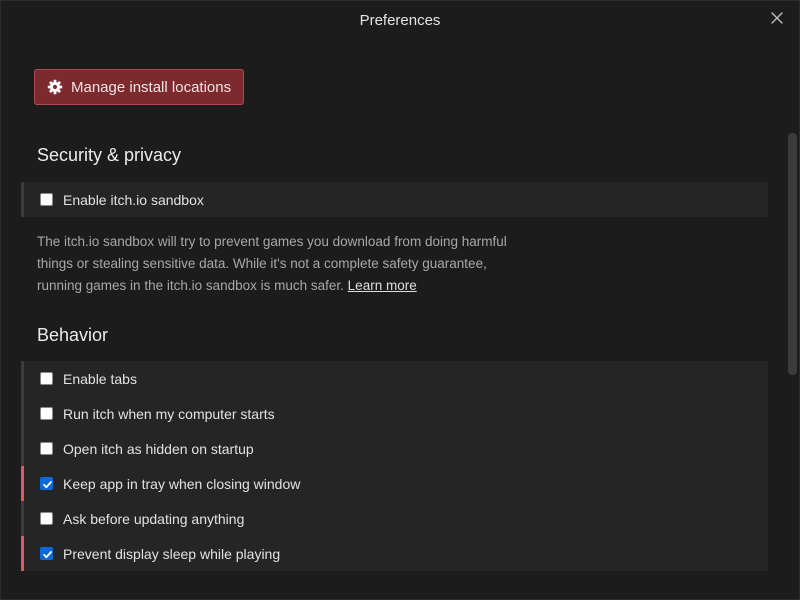 This screenshot has height=600, width=800. What do you see at coordinates (46, 448) in the screenshot?
I see `open-hidden-checkbox` at bounding box center [46, 448].